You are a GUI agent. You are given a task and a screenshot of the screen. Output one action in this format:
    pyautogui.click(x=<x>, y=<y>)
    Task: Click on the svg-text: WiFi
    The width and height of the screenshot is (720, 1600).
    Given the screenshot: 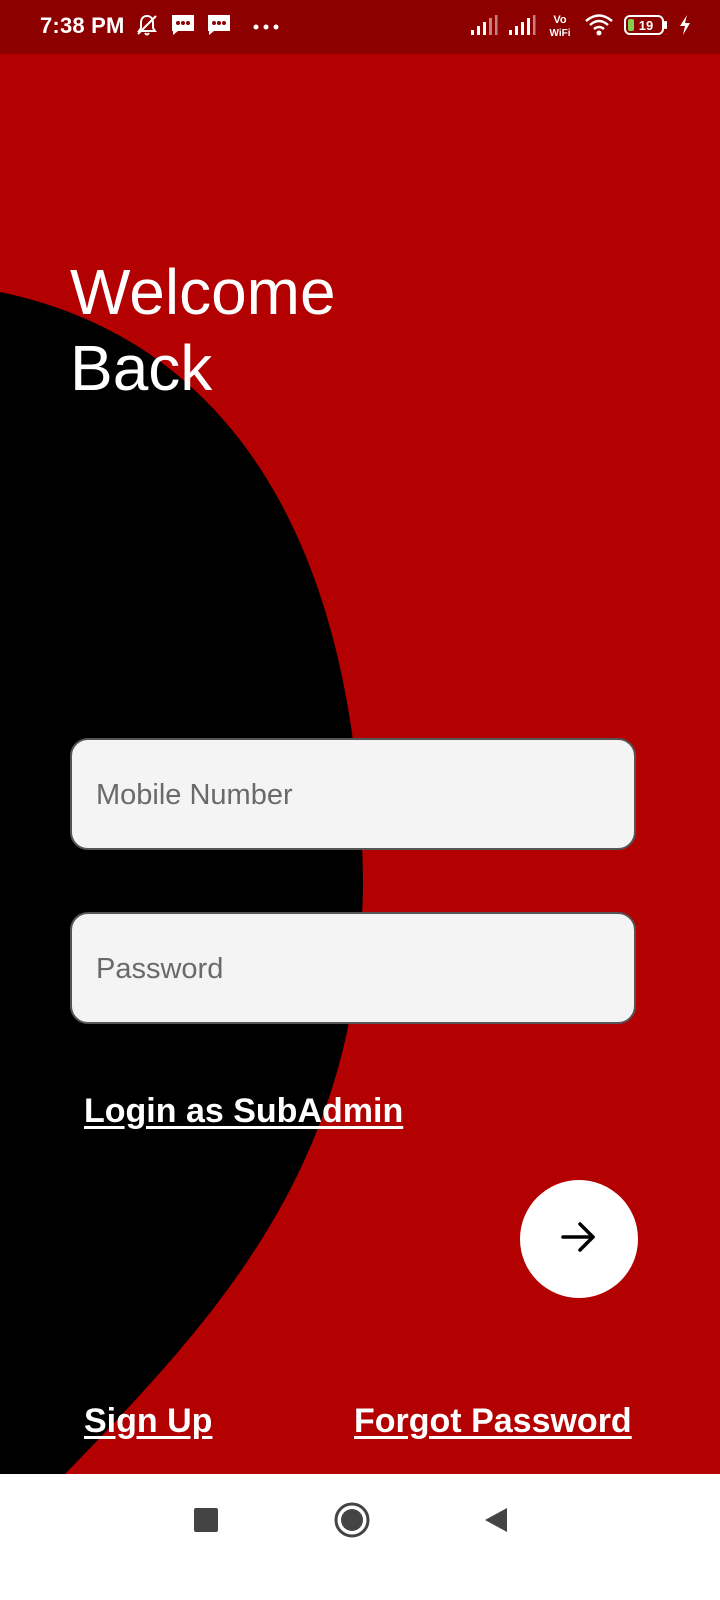 What is the action you would take?
    pyautogui.click(x=559, y=33)
    